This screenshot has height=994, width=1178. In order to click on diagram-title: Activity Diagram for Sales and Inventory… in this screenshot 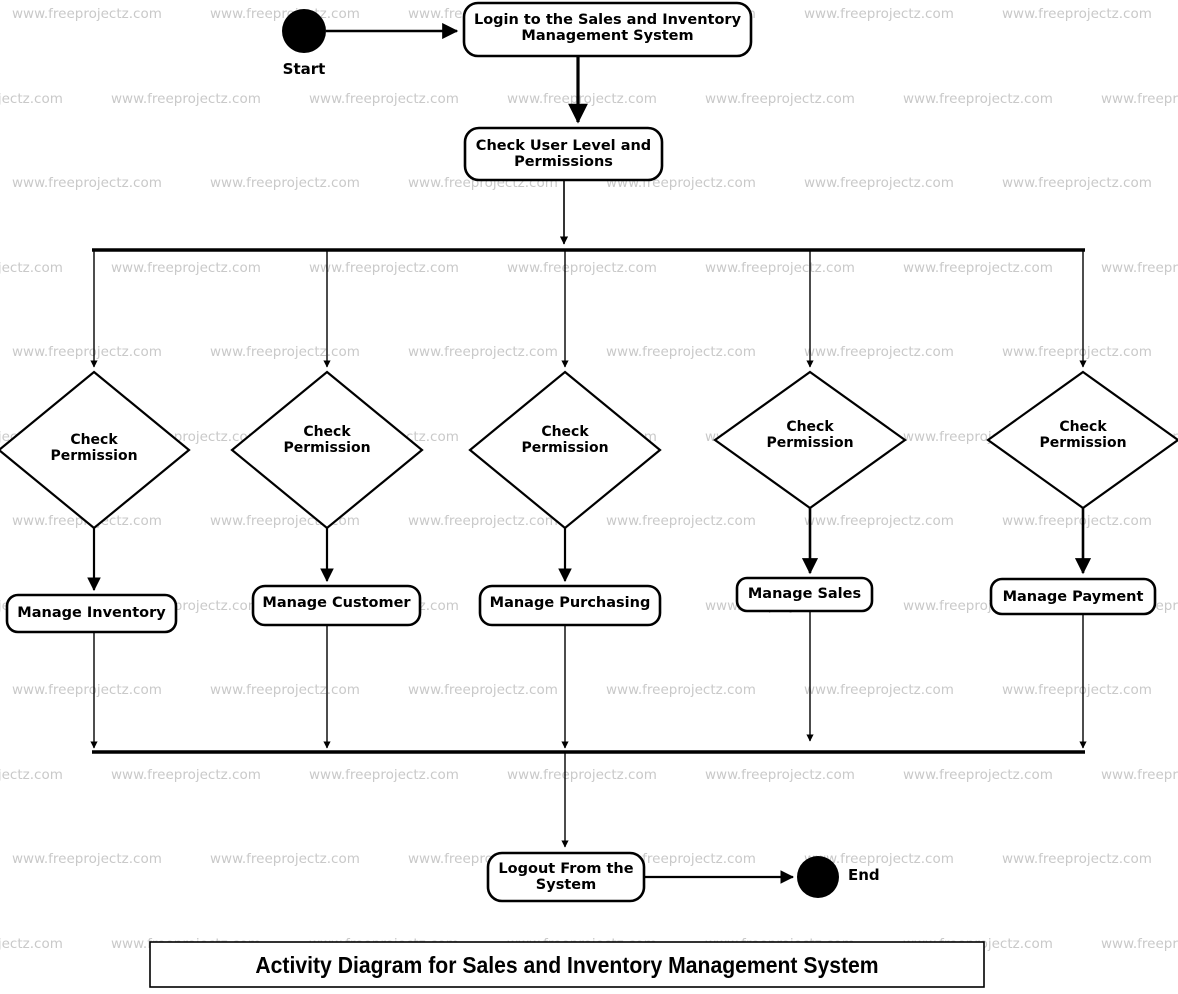, I will do `click(567, 965)`.